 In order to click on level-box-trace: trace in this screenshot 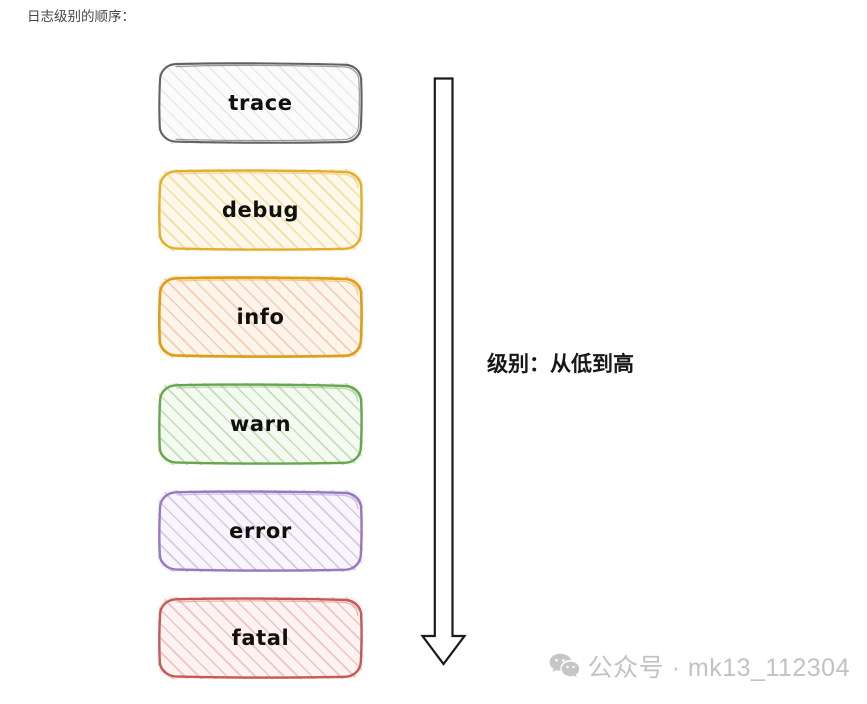, I will do `click(260, 103)`.